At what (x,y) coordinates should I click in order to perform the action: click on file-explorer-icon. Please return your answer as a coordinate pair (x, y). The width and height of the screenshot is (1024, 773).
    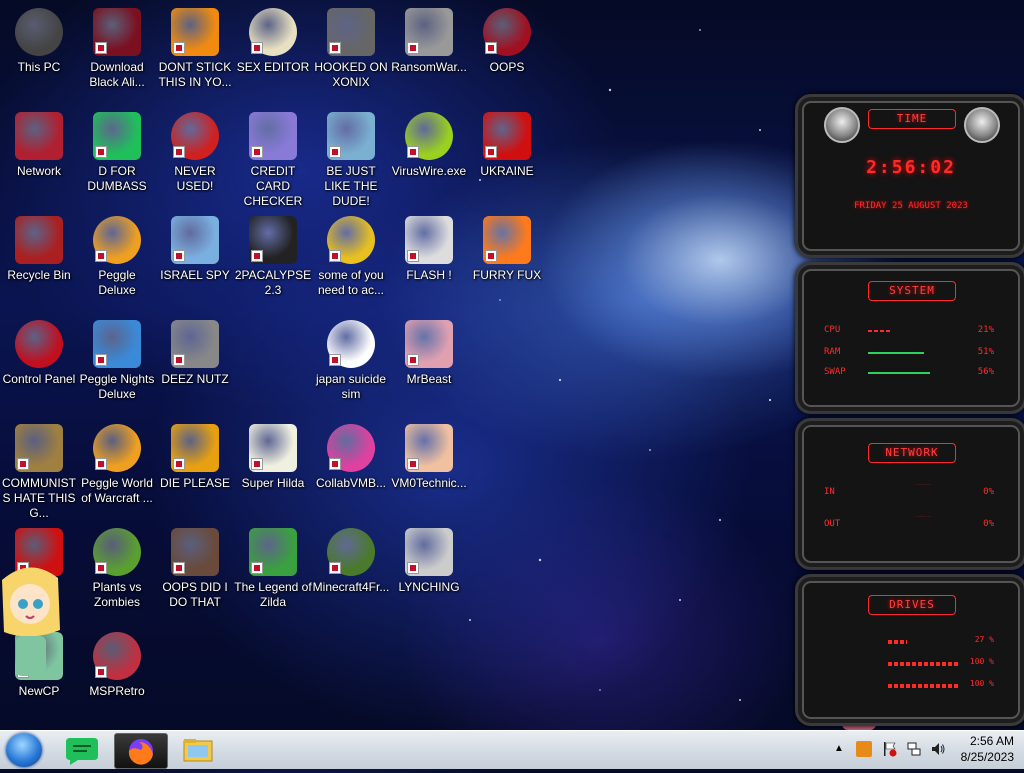
    Looking at the image, I should click on (198, 750).